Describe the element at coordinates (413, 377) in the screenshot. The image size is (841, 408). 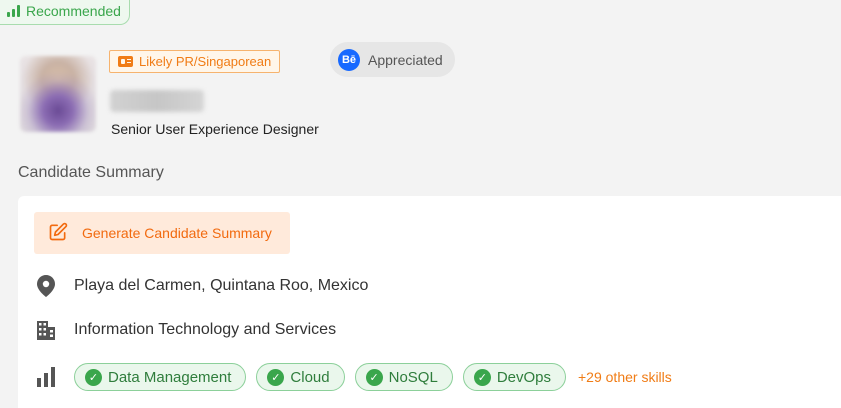
I see `skill-label: NoSQL` at that location.